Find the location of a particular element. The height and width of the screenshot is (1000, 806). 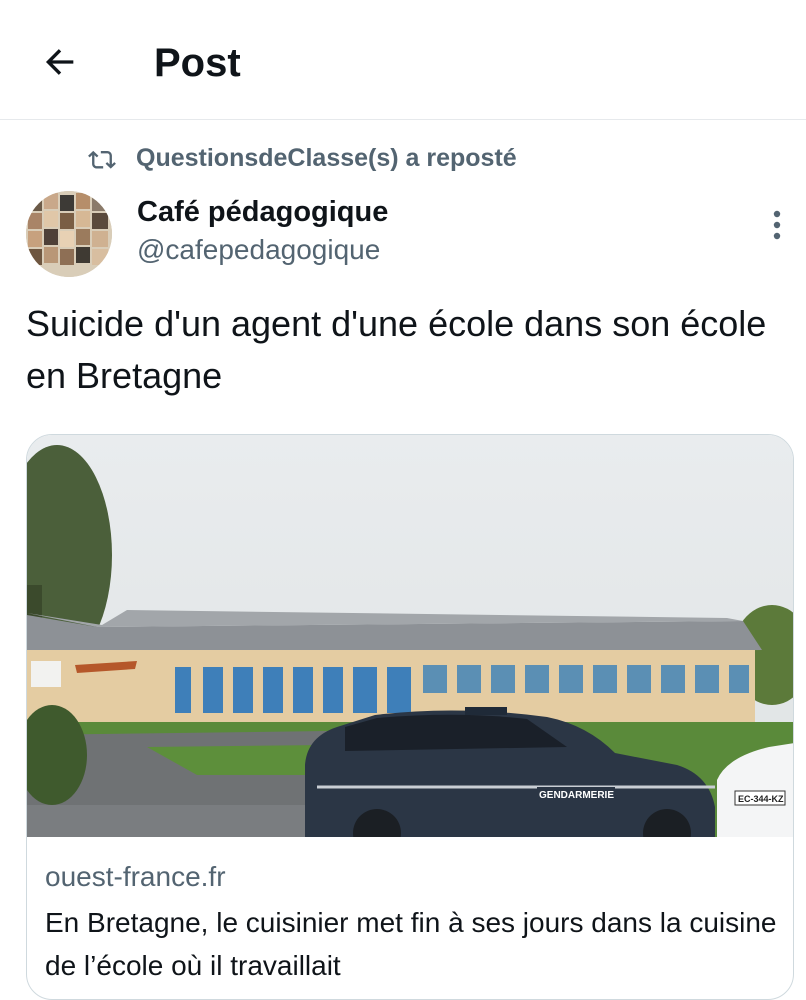

card-domain: ouest-france.fr is located at coordinates (135, 876).